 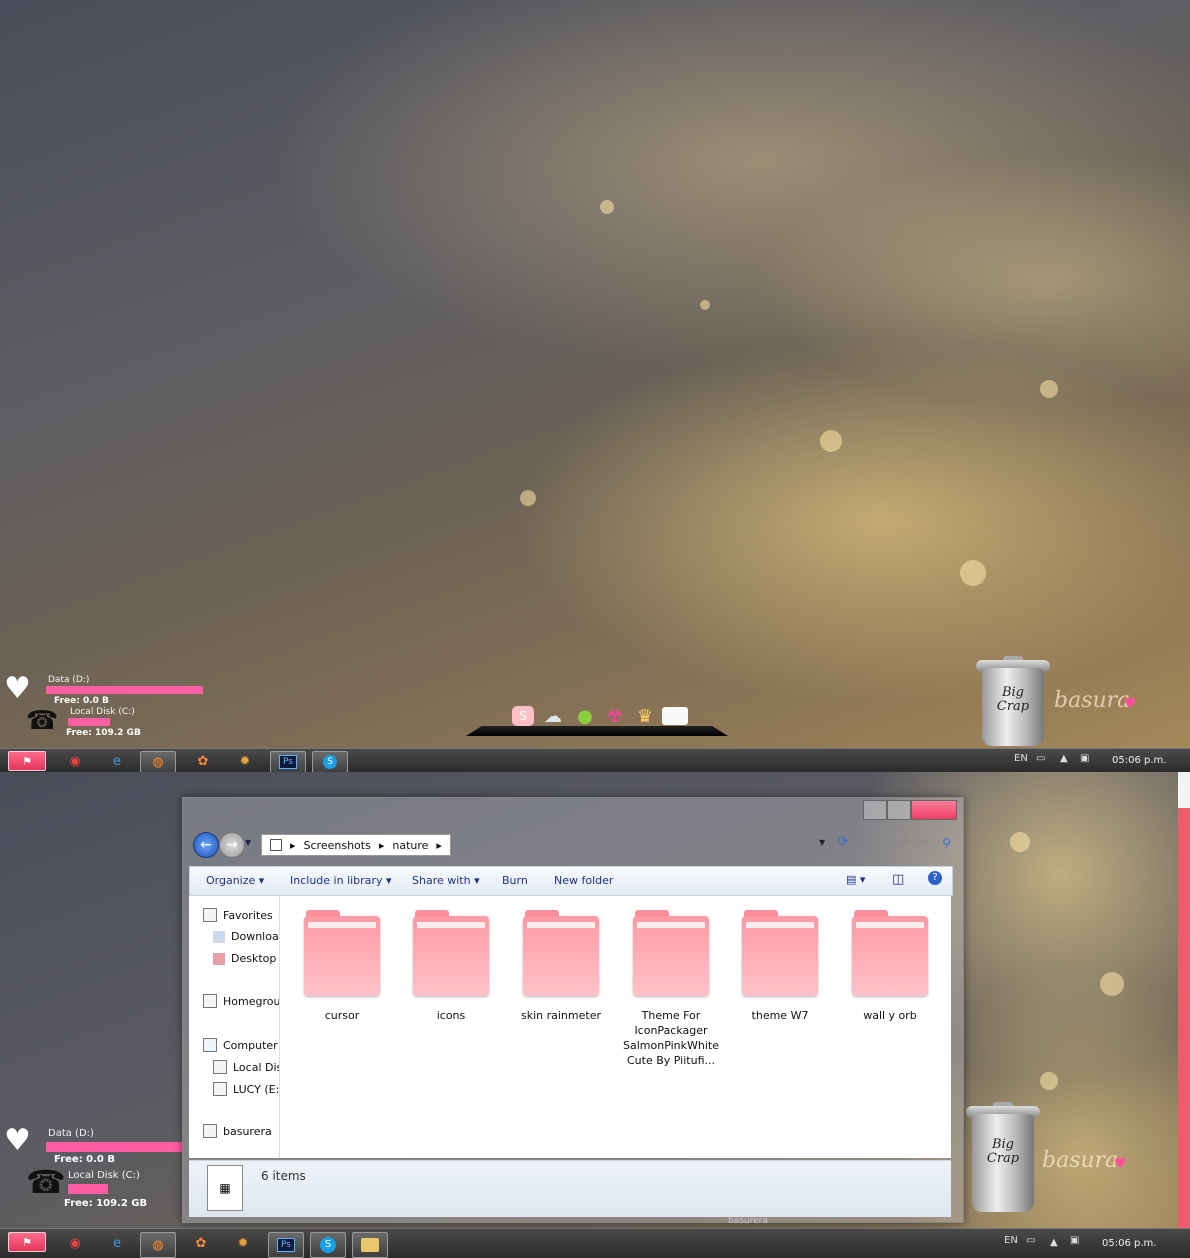 What do you see at coordinates (246, 1067) in the screenshot?
I see `nav-local-disk: Local Dis` at bounding box center [246, 1067].